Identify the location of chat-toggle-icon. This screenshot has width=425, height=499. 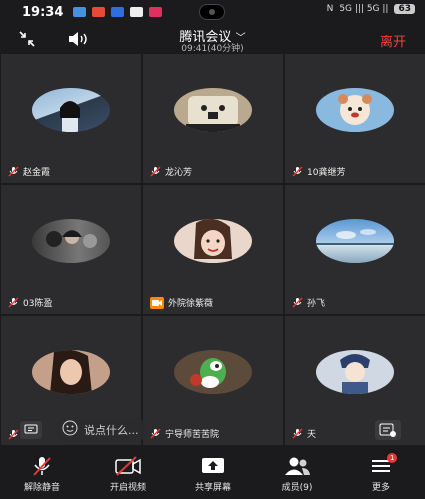
(31, 430).